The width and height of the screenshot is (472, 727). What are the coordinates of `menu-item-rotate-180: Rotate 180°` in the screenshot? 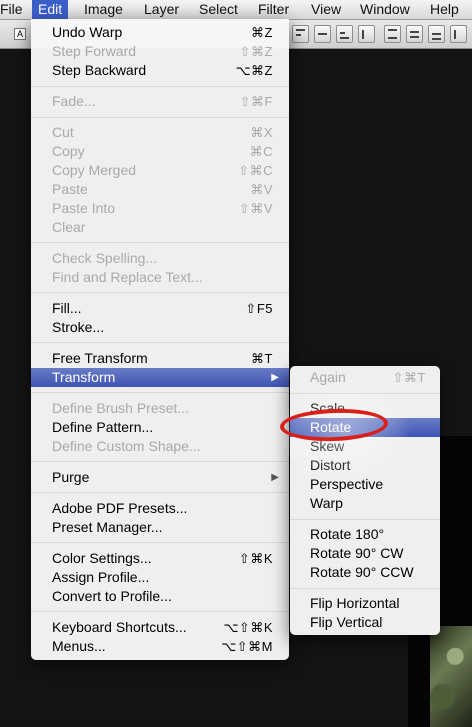 It's located at (365, 534).